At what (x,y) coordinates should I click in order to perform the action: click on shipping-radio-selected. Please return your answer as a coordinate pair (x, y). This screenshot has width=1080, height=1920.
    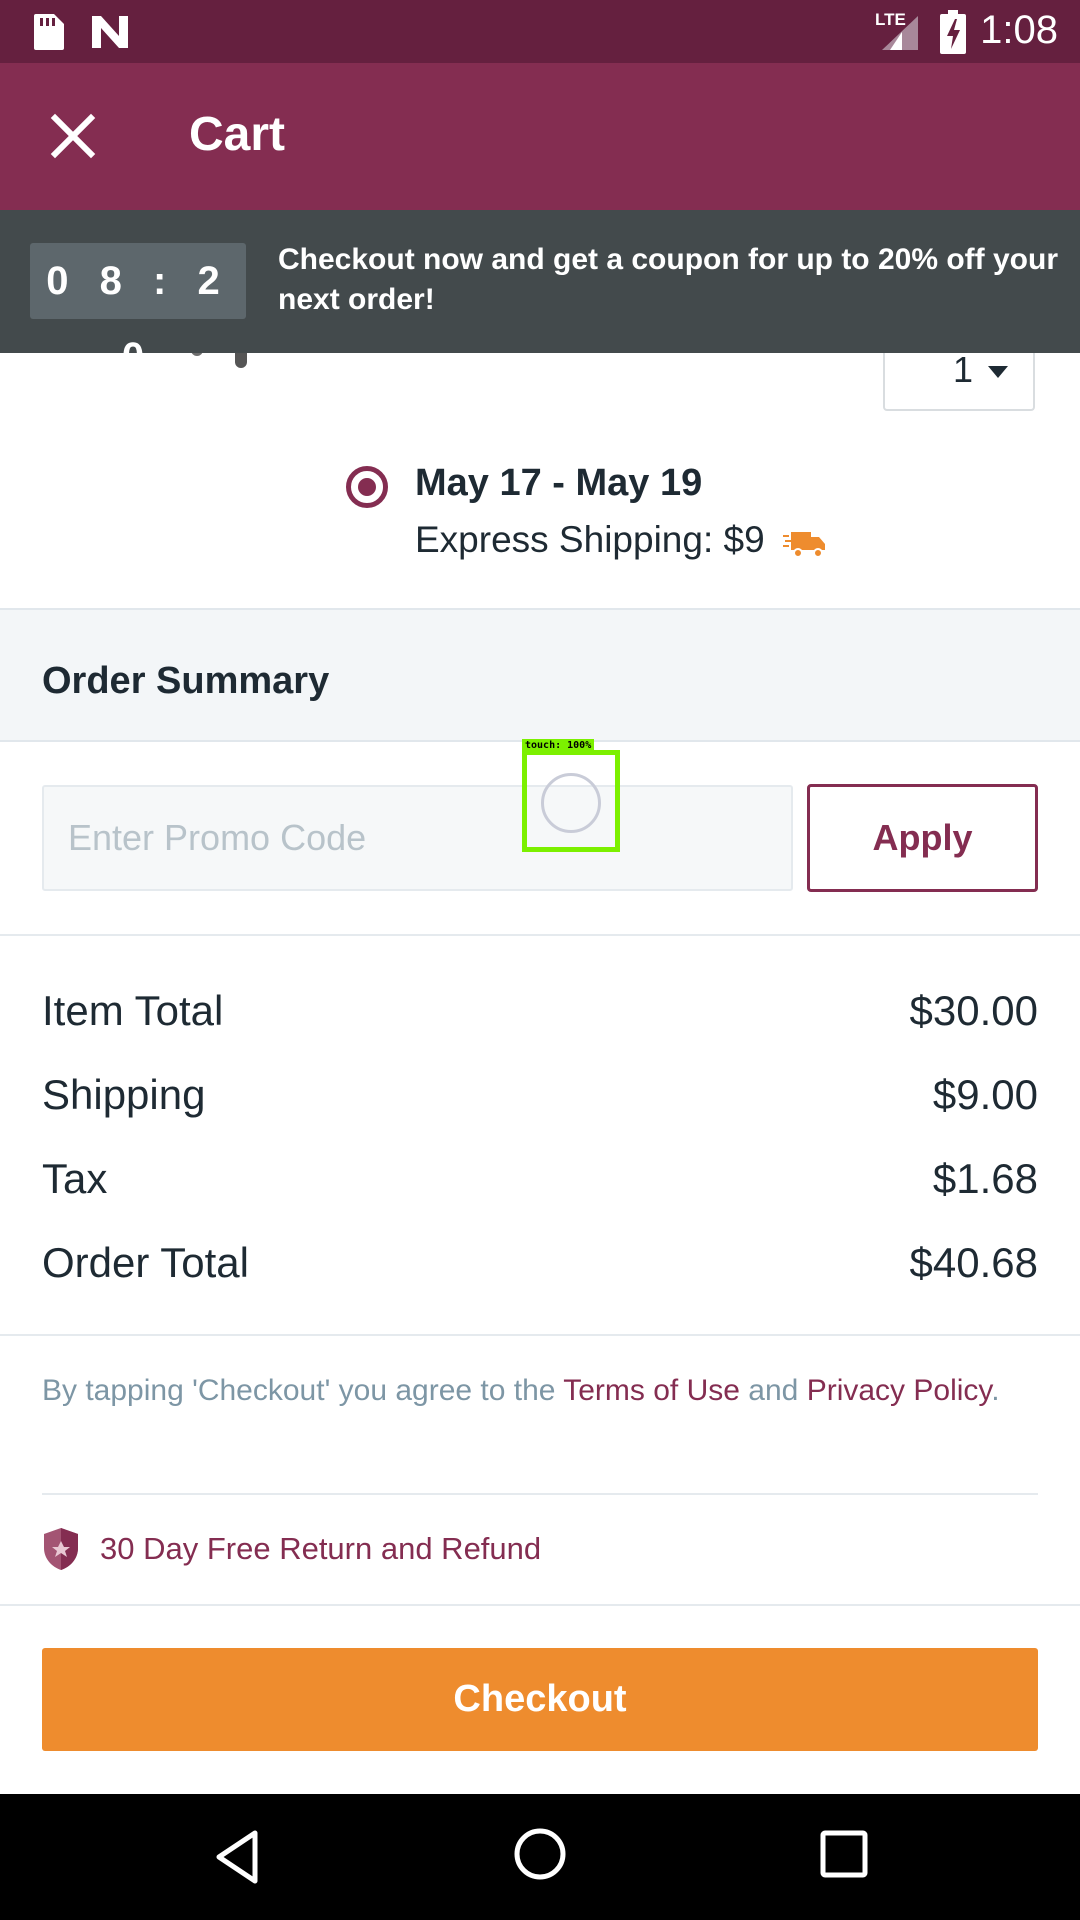
    Looking at the image, I should click on (367, 487).